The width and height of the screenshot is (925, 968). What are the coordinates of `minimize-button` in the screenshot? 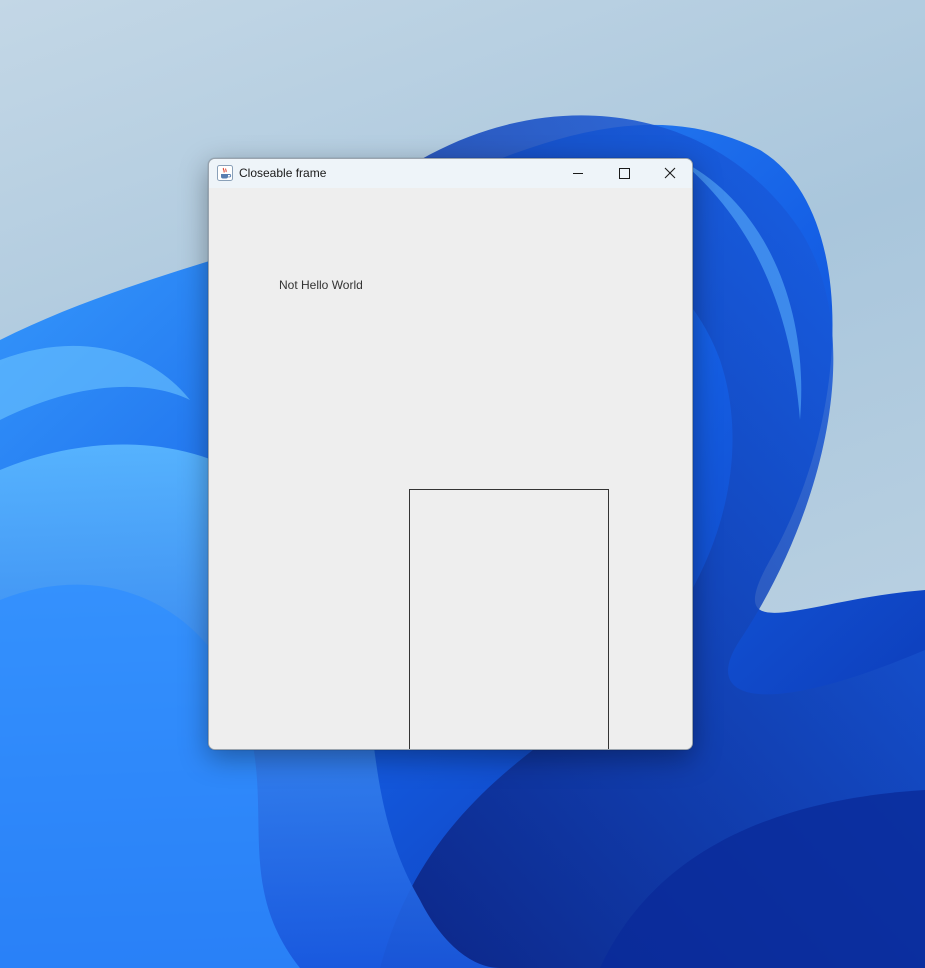 It's located at (578, 173).